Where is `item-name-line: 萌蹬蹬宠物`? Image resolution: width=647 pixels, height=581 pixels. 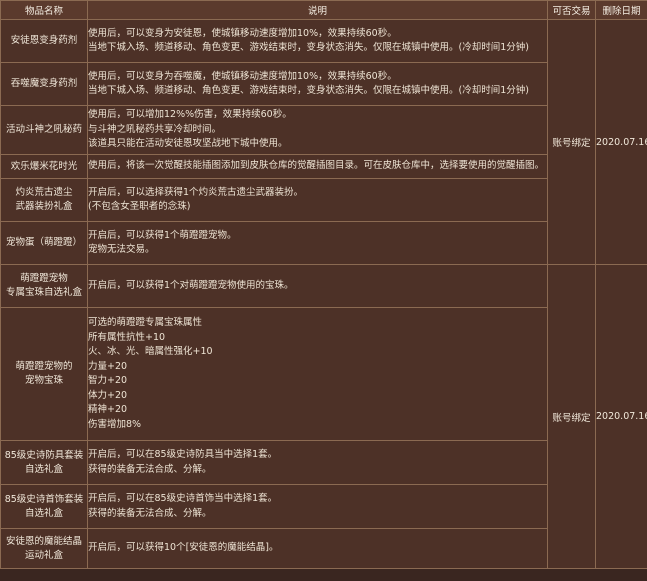
item-name-line: 萌蹬蹬宠物 is located at coordinates (44, 278).